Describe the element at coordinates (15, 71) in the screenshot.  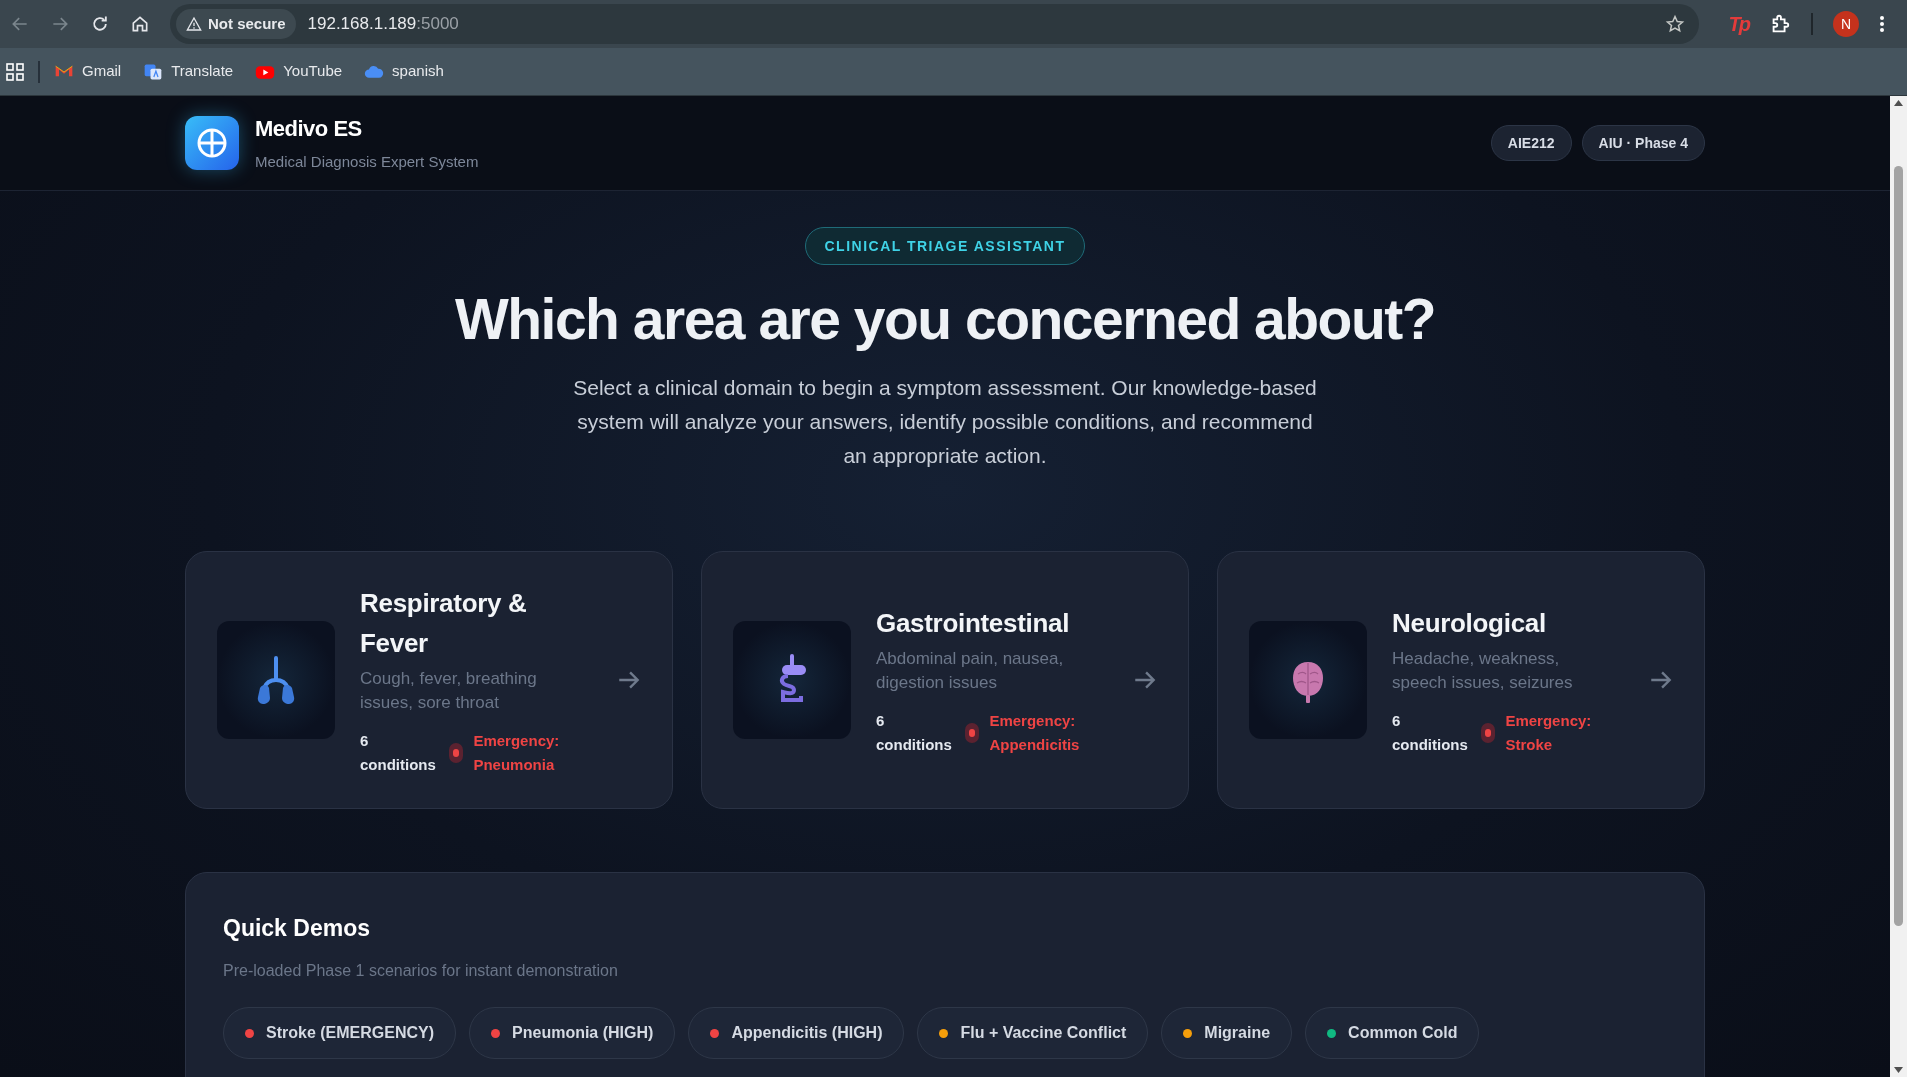
I see `apps-grid-icon` at that location.